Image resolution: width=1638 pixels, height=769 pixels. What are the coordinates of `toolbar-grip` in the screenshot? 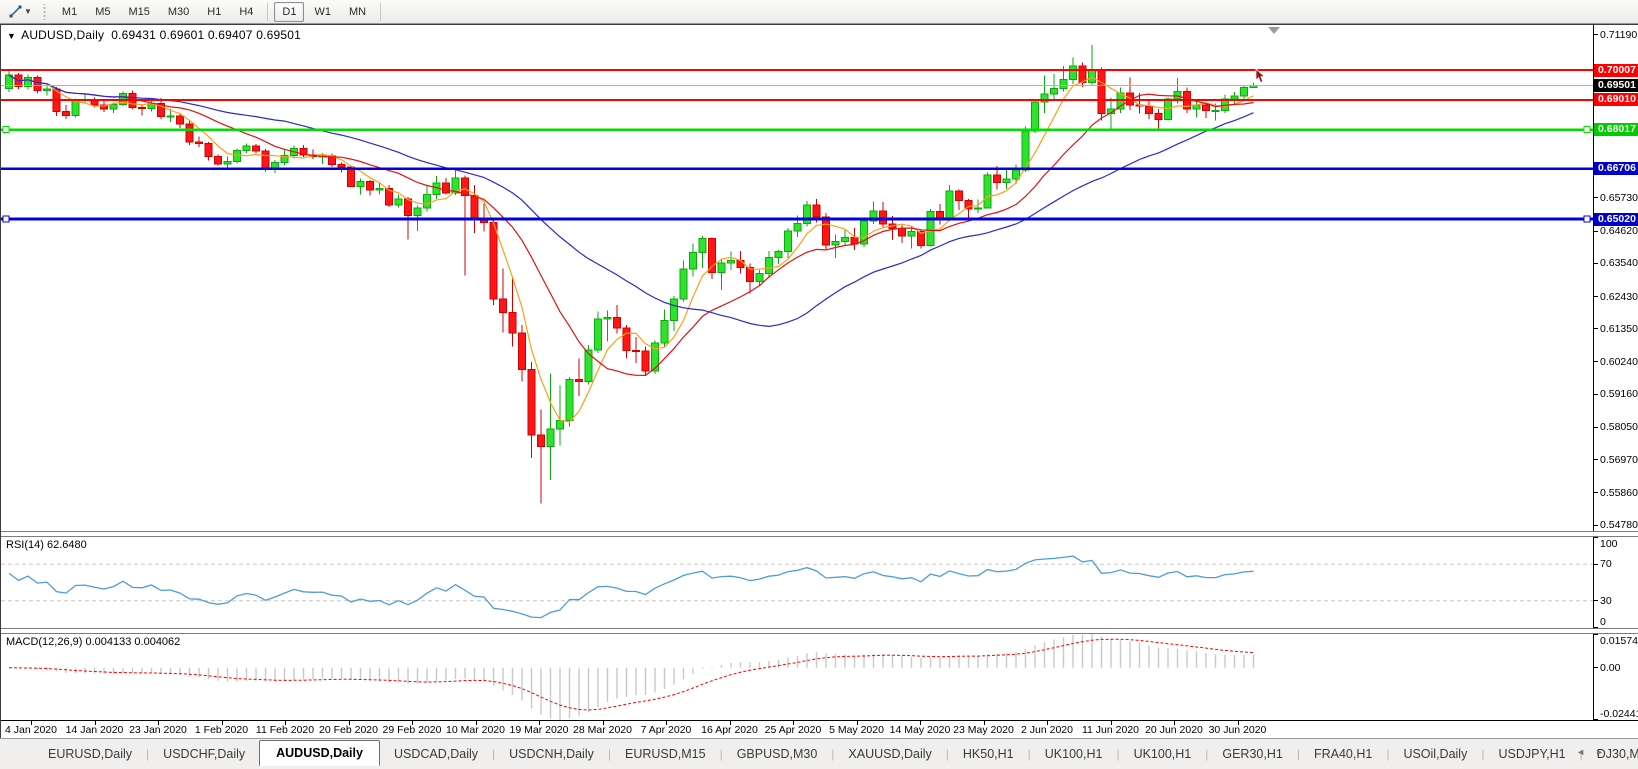 It's located at (44, 11).